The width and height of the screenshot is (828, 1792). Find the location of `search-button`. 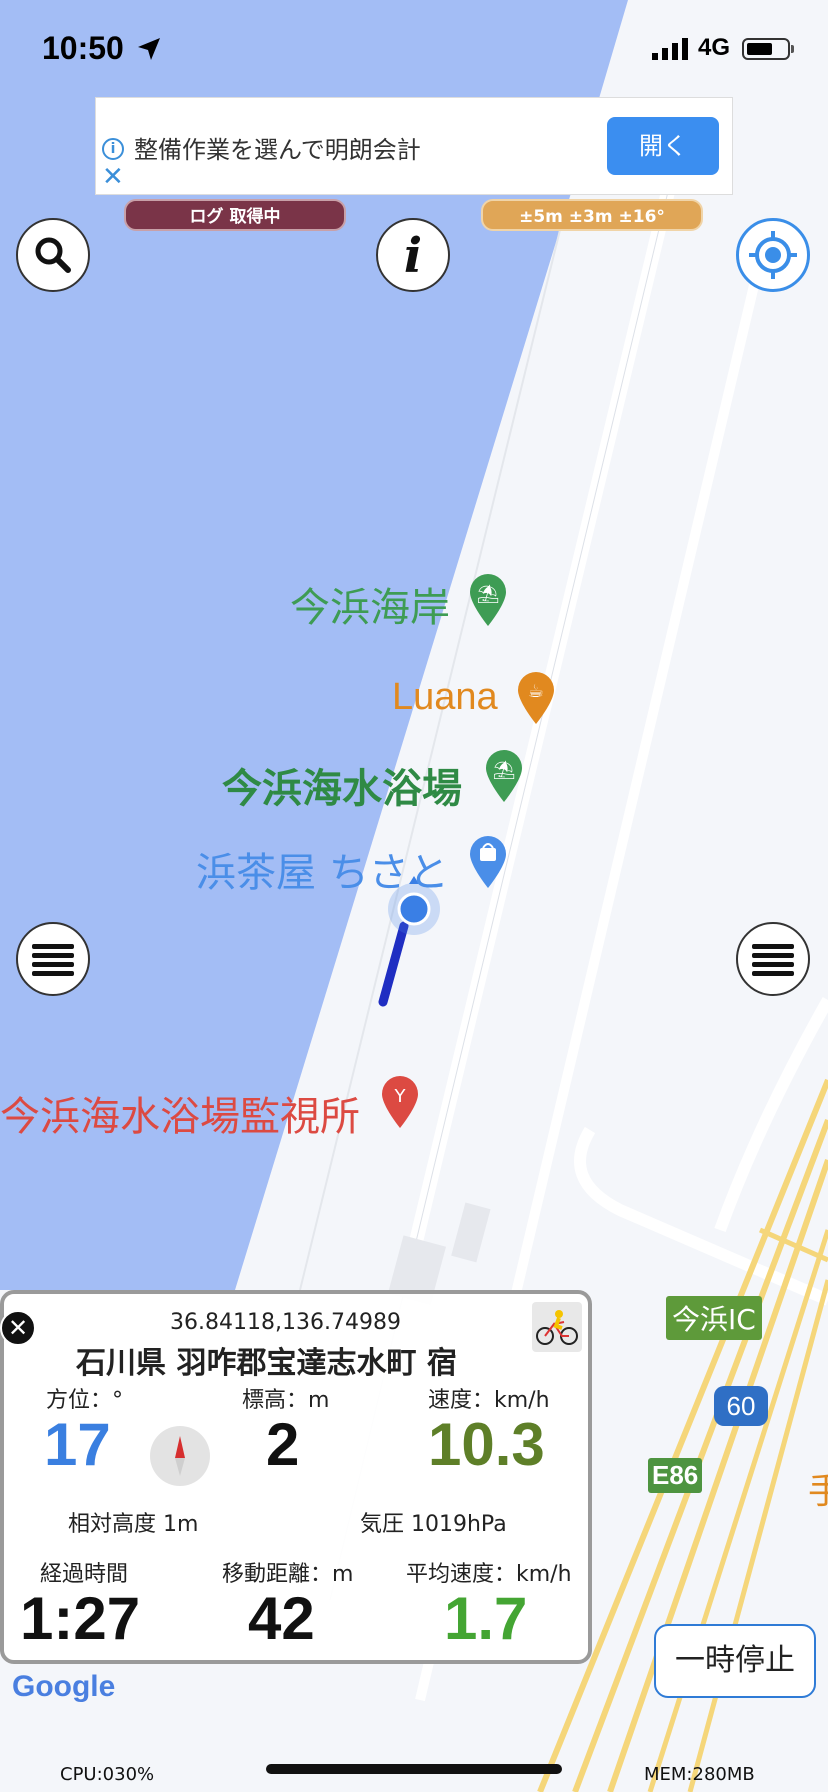

search-button is located at coordinates (53, 255).